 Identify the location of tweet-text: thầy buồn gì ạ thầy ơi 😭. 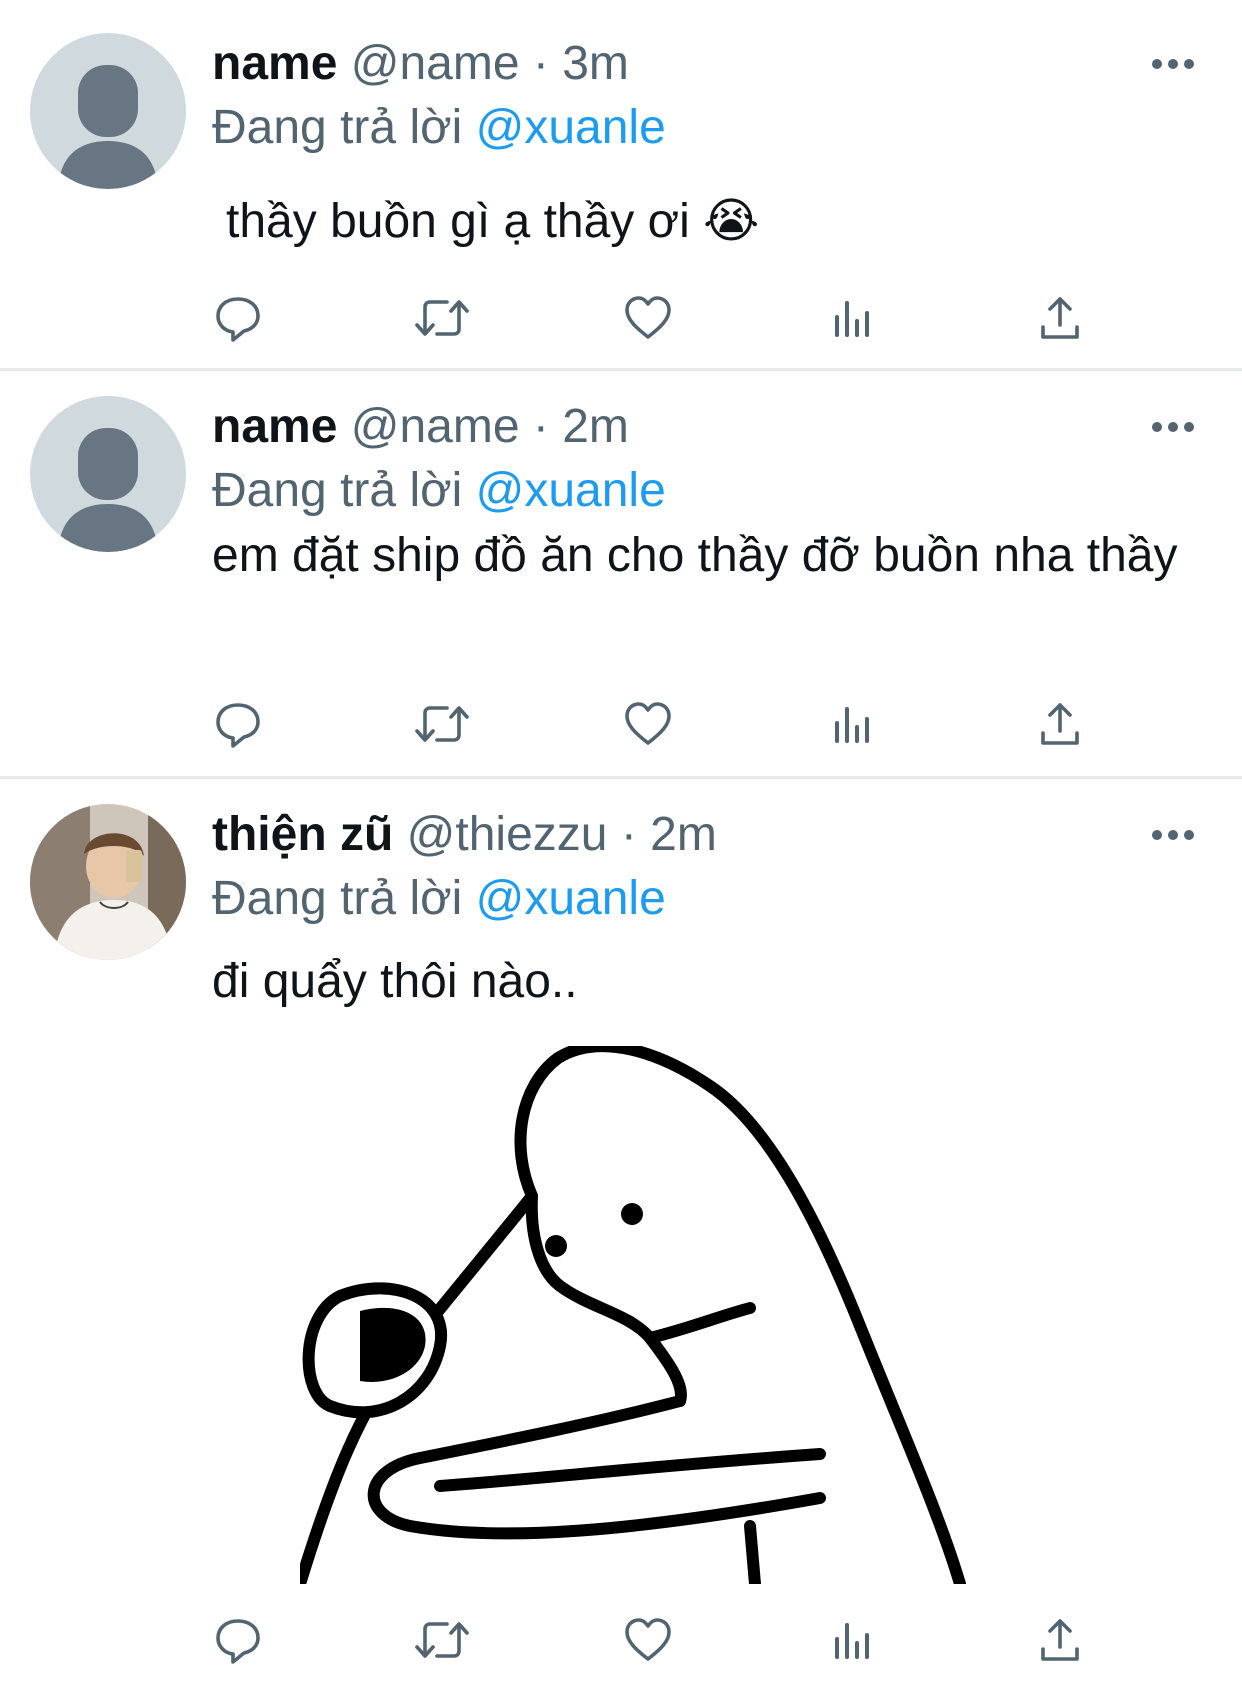
(493, 221).